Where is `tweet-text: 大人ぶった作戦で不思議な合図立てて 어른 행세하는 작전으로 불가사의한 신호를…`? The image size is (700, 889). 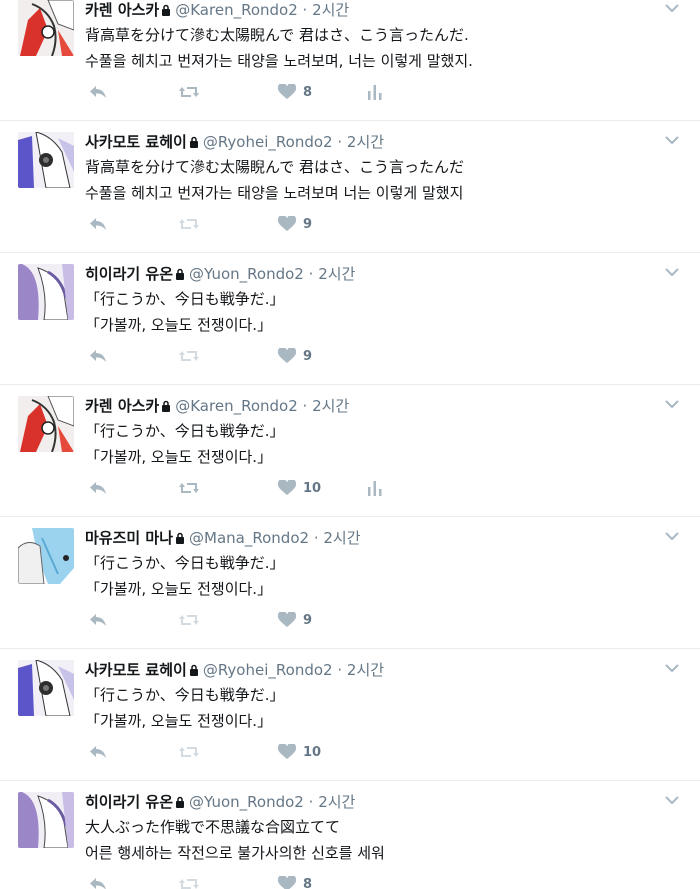
tweet-text: 大人ぶった作戦で不思議な合図立てて 어른 행세하는 작전으로 불가사의한 신호를… is located at coordinates (235, 840).